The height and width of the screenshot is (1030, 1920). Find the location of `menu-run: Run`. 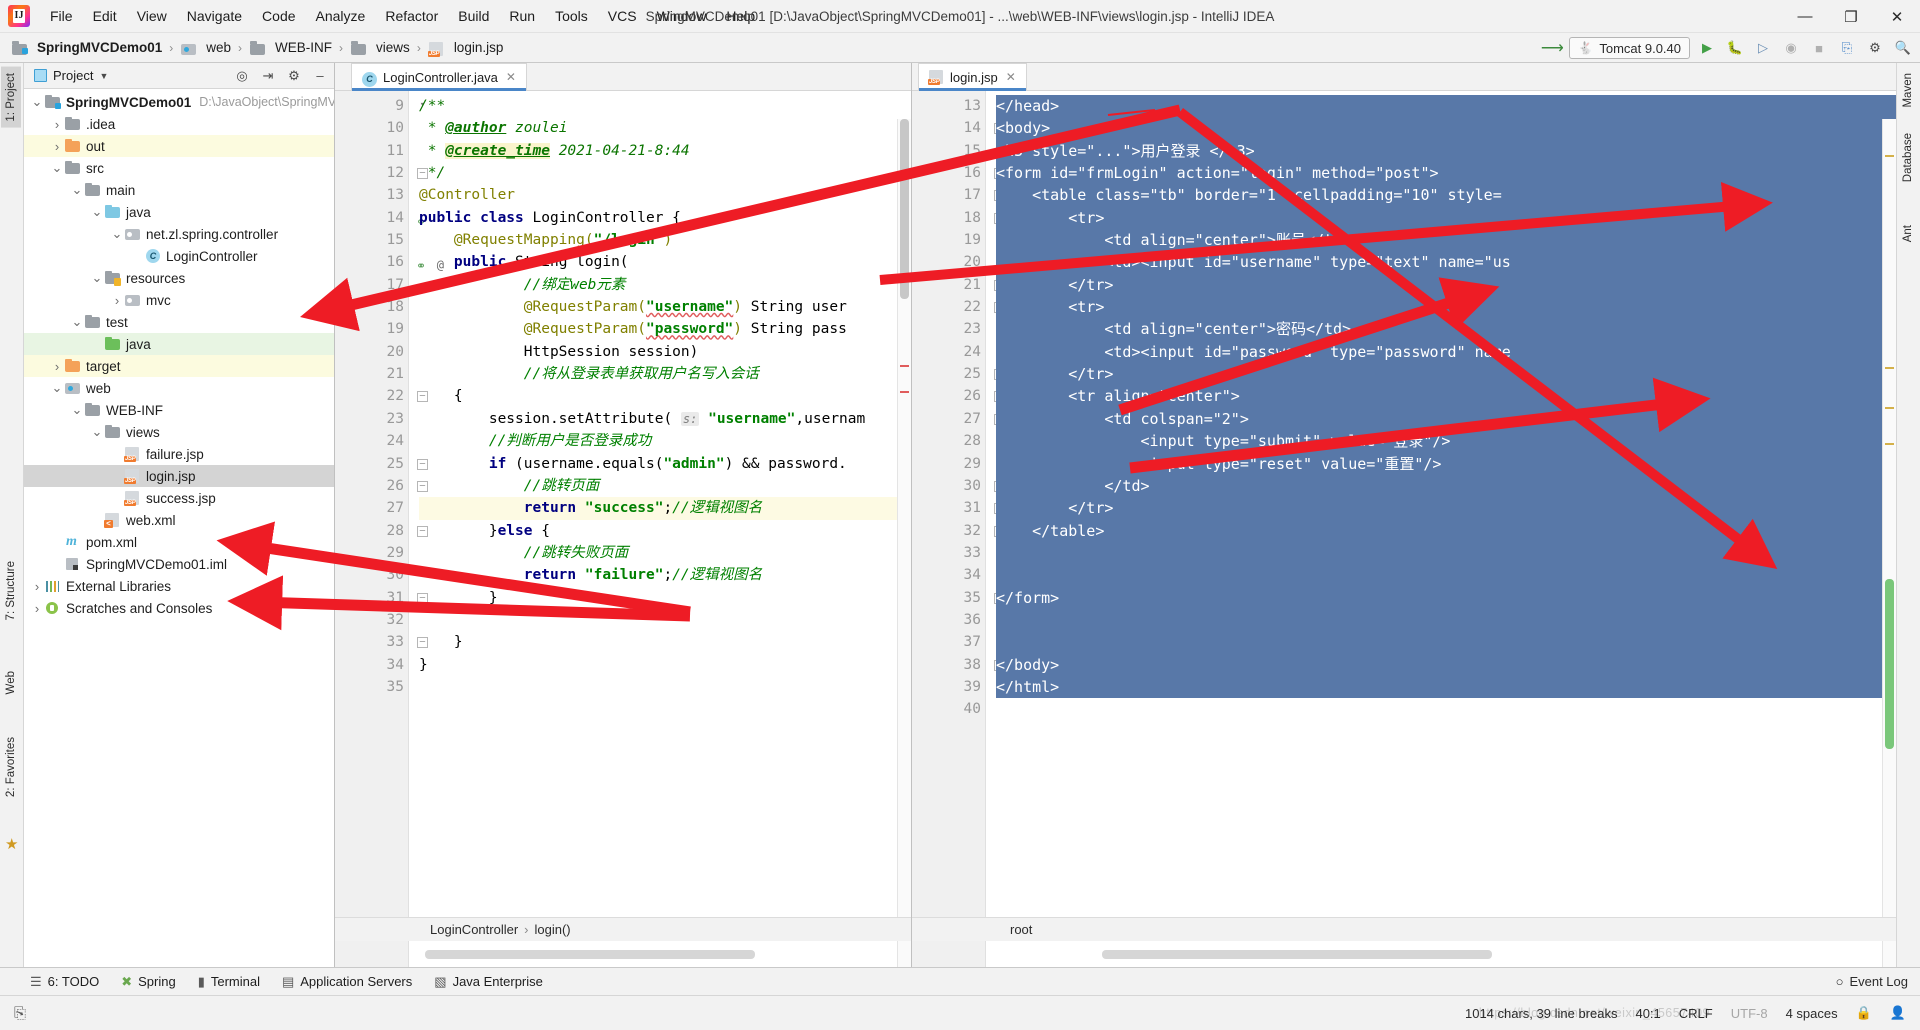

menu-run: Run is located at coordinates (522, 16).